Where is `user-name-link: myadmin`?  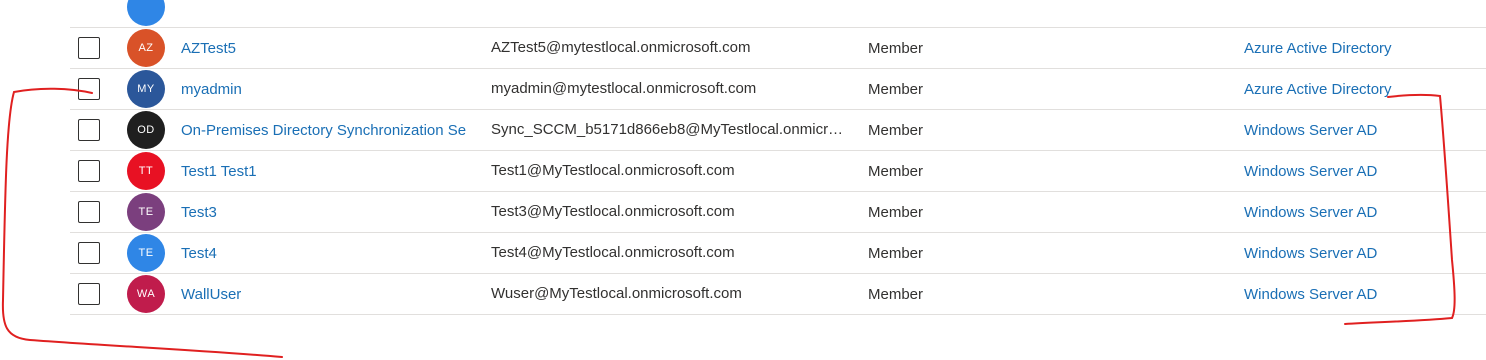
user-name-link: myadmin is located at coordinates (329, 89).